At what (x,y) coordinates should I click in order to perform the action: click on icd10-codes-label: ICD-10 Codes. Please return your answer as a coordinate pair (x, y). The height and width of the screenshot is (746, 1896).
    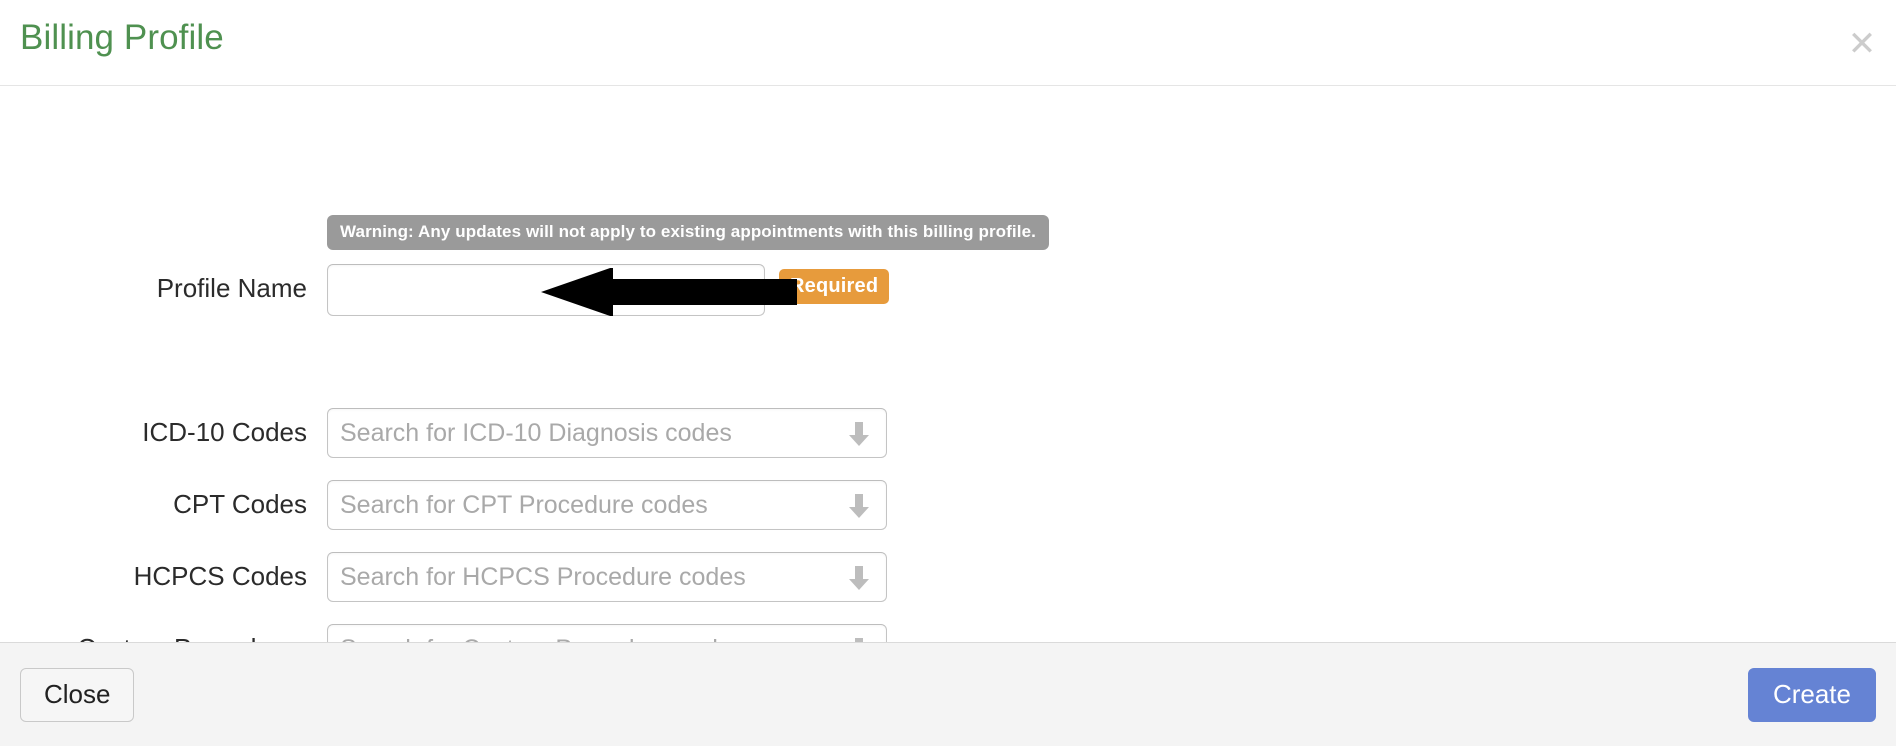
    Looking at the image, I should click on (224, 432).